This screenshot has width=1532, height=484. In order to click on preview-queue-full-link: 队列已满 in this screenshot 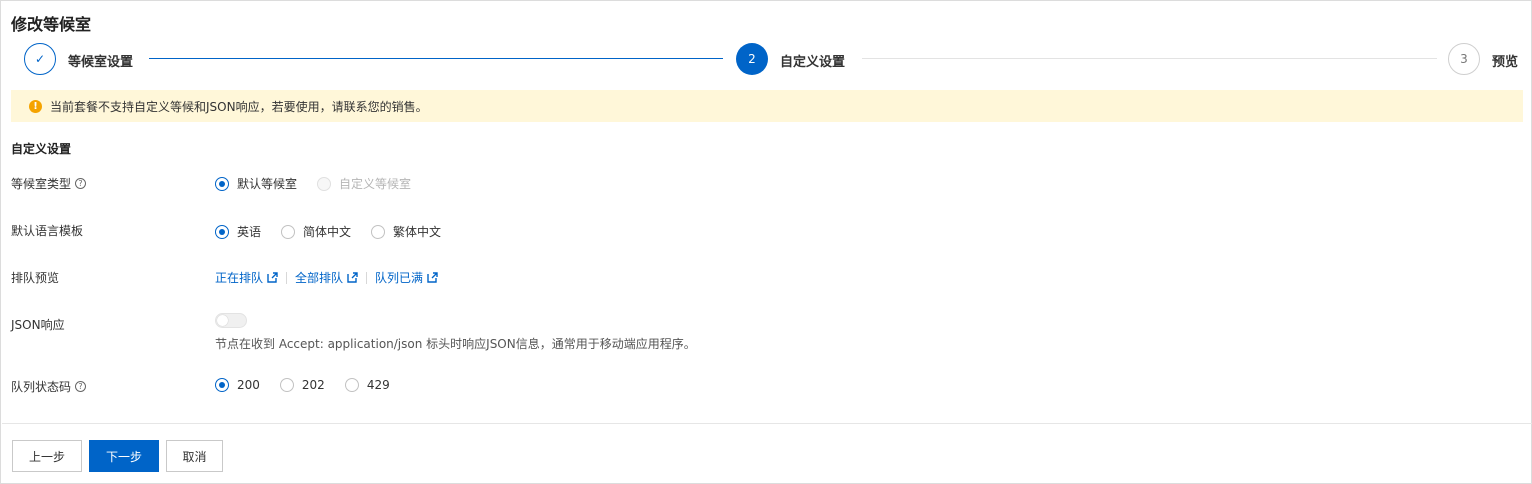, I will do `click(406, 277)`.